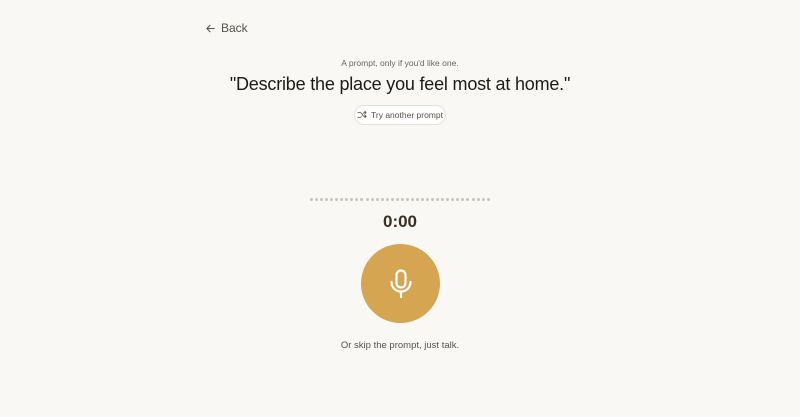  What do you see at coordinates (400, 221) in the screenshot?
I see `recording-timer: 0:00` at bounding box center [400, 221].